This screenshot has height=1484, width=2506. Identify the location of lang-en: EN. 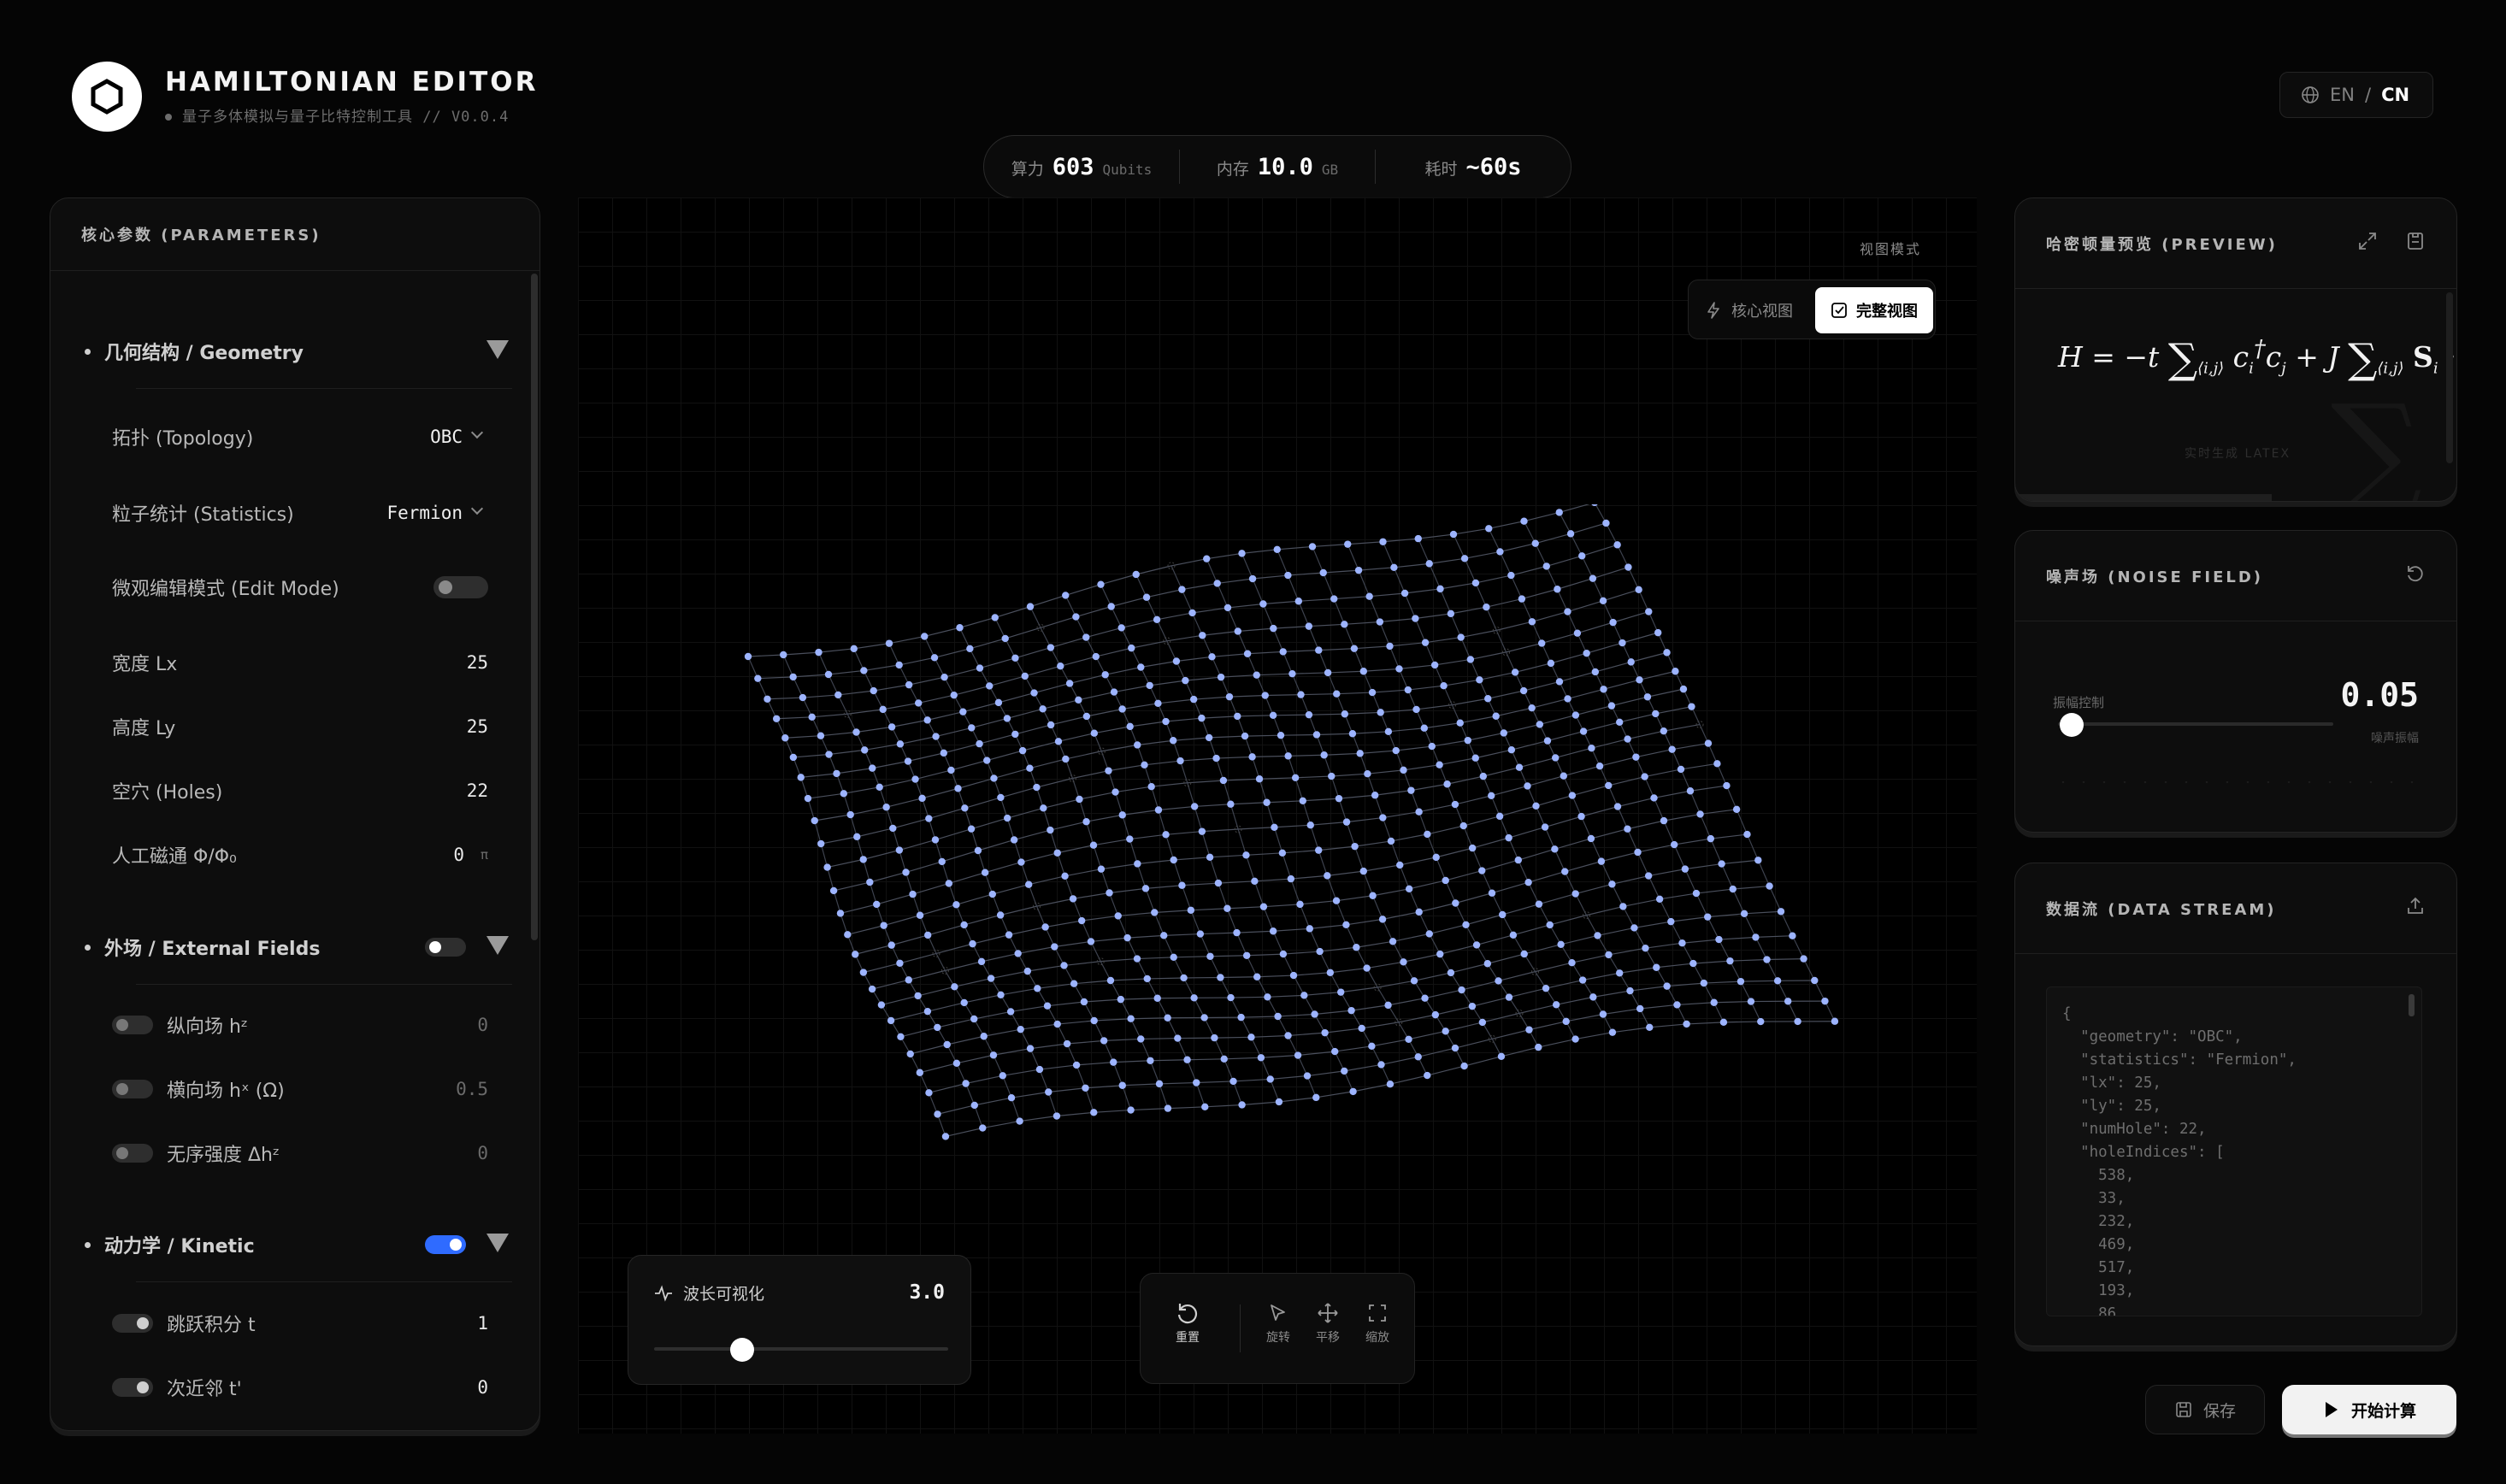
(2342, 95).